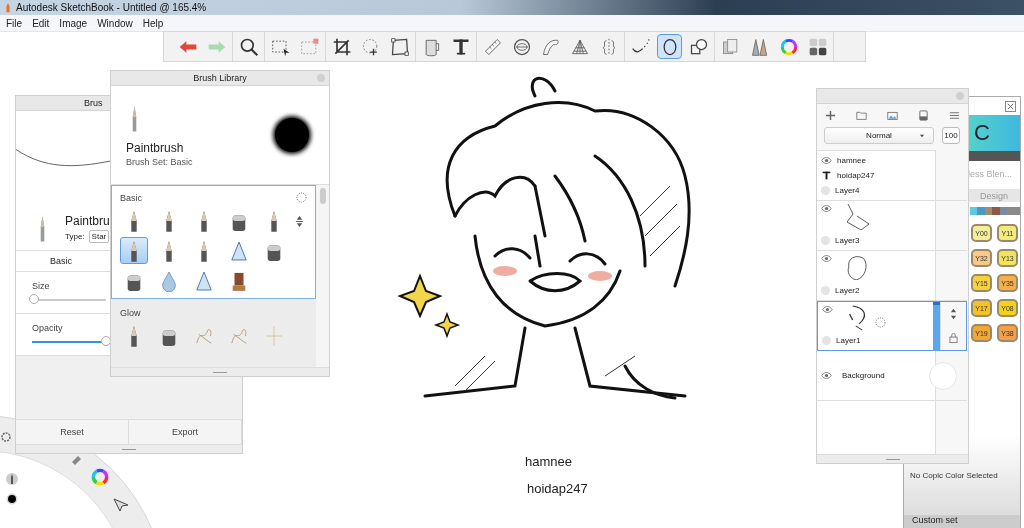  Describe the element at coordinates (548, 461) in the screenshot. I see `canvas-text: hamnee` at that location.